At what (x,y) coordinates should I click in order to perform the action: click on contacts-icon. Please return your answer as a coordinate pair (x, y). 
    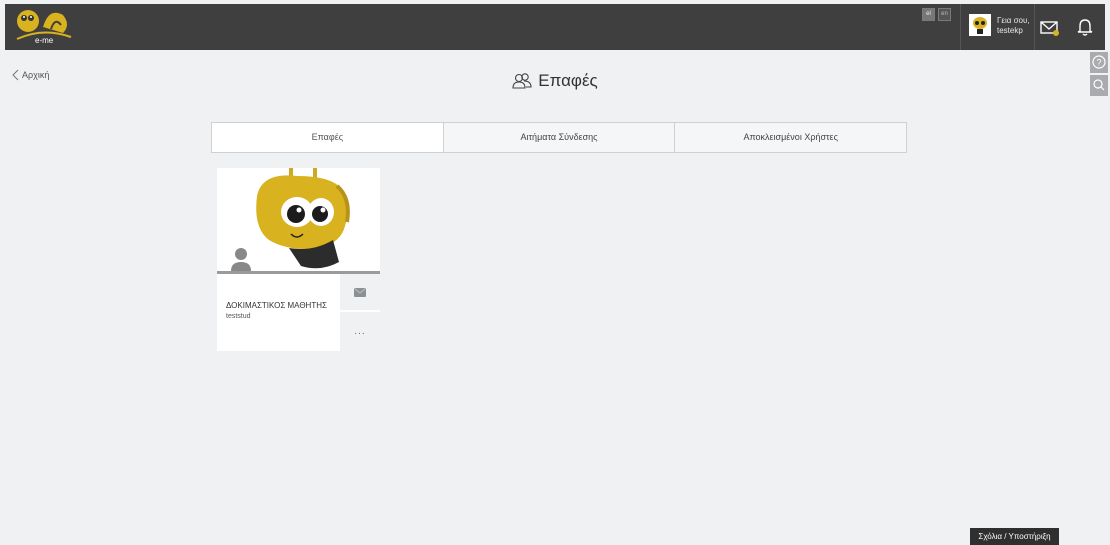
    Looking at the image, I should click on (522, 81).